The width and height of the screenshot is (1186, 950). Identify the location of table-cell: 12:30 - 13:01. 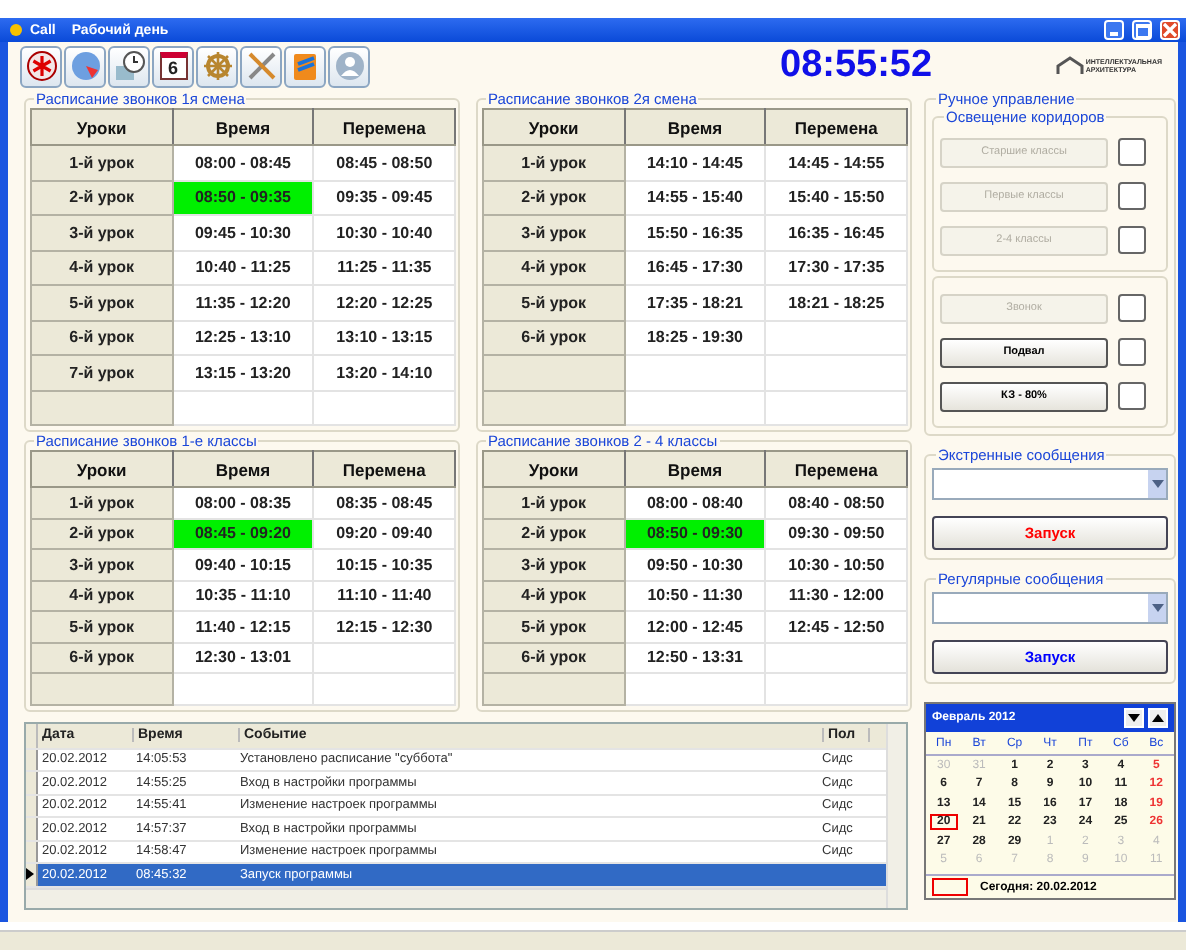
(243, 657).